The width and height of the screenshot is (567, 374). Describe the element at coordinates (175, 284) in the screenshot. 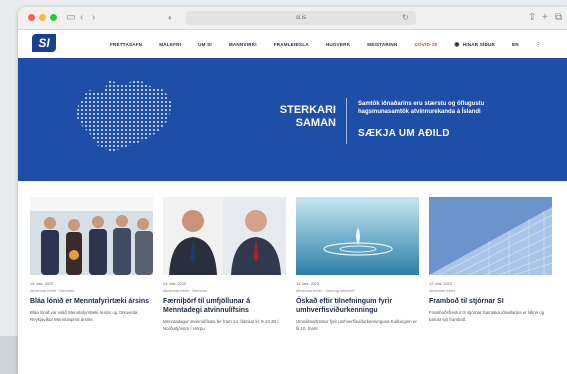

I see `news-card-date: 14. des. 2023` at that location.